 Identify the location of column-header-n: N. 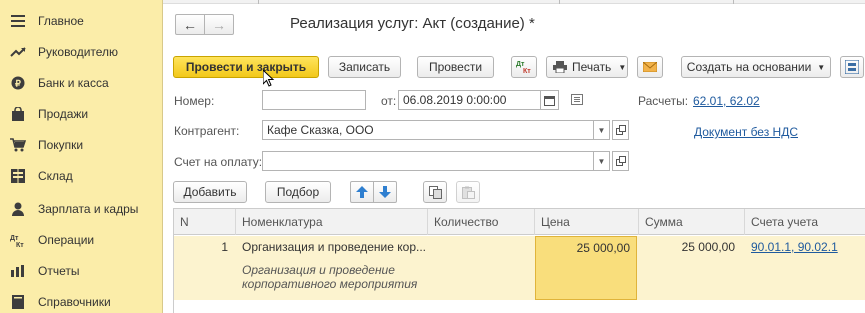
(205, 222).